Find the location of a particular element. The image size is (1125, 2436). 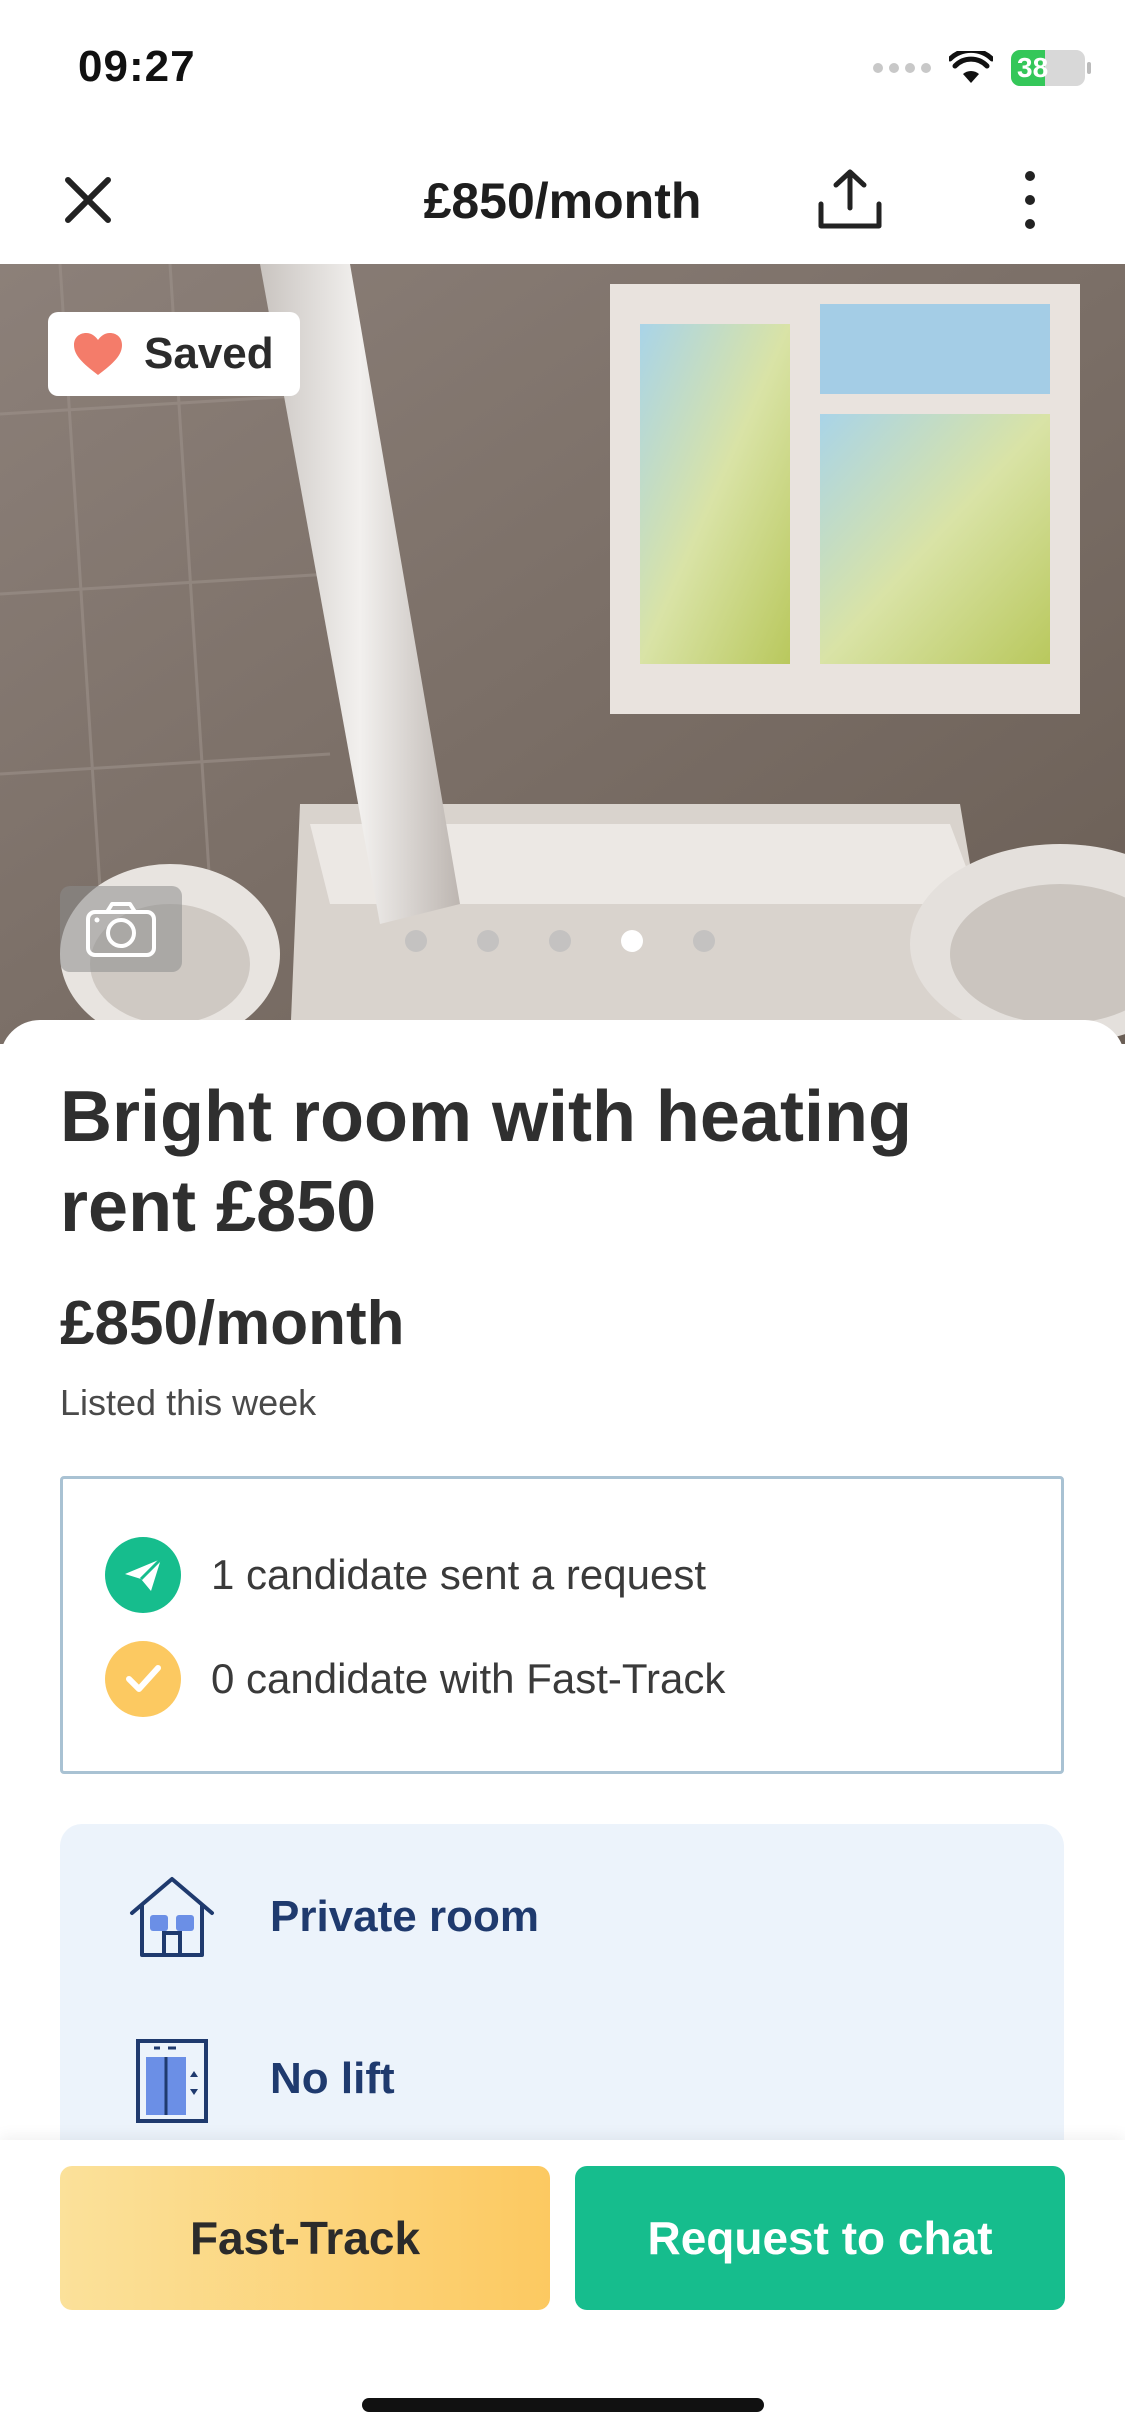

photo-gallery-button is located at coordinates (121, 929).